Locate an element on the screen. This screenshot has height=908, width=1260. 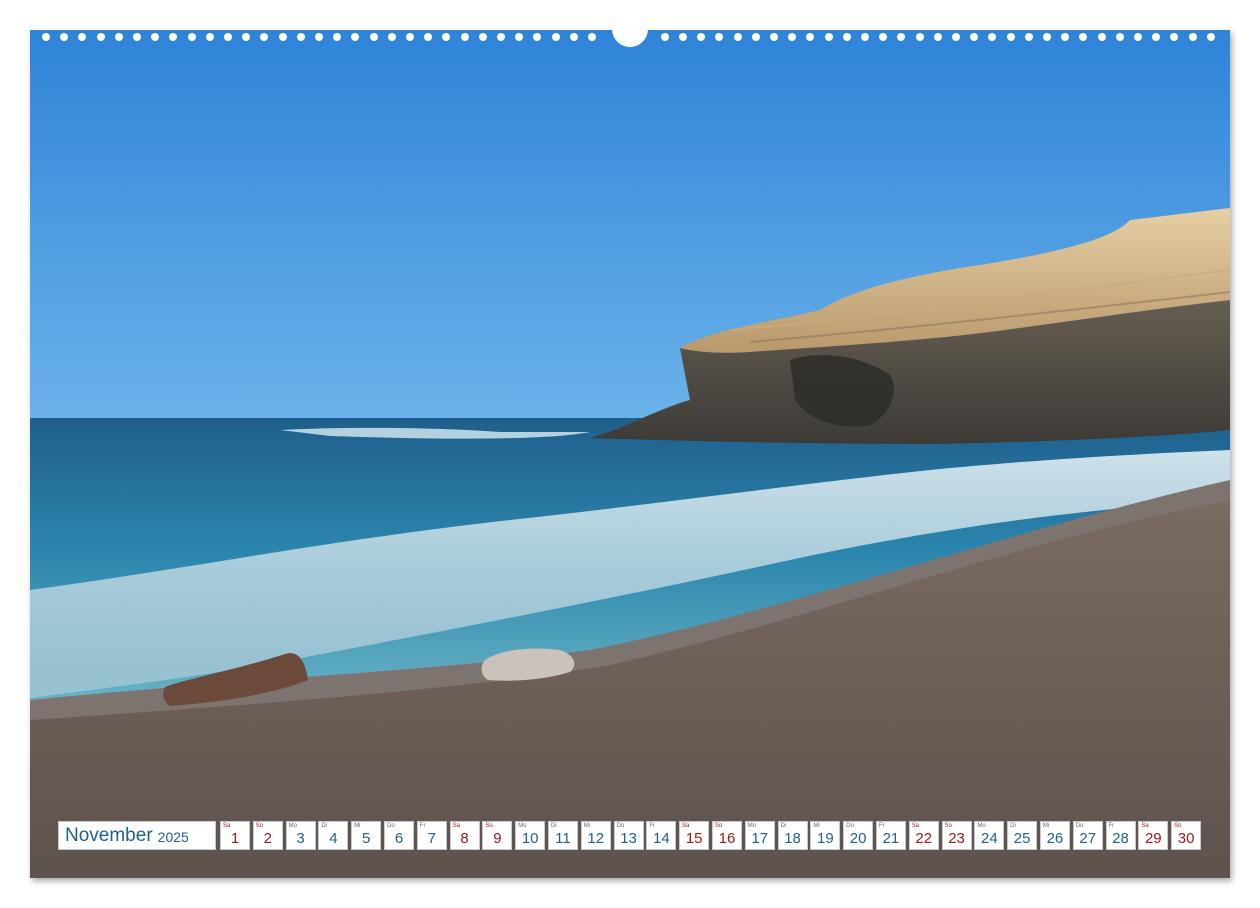
day-number: 10 is located at coordinates (530, 838).